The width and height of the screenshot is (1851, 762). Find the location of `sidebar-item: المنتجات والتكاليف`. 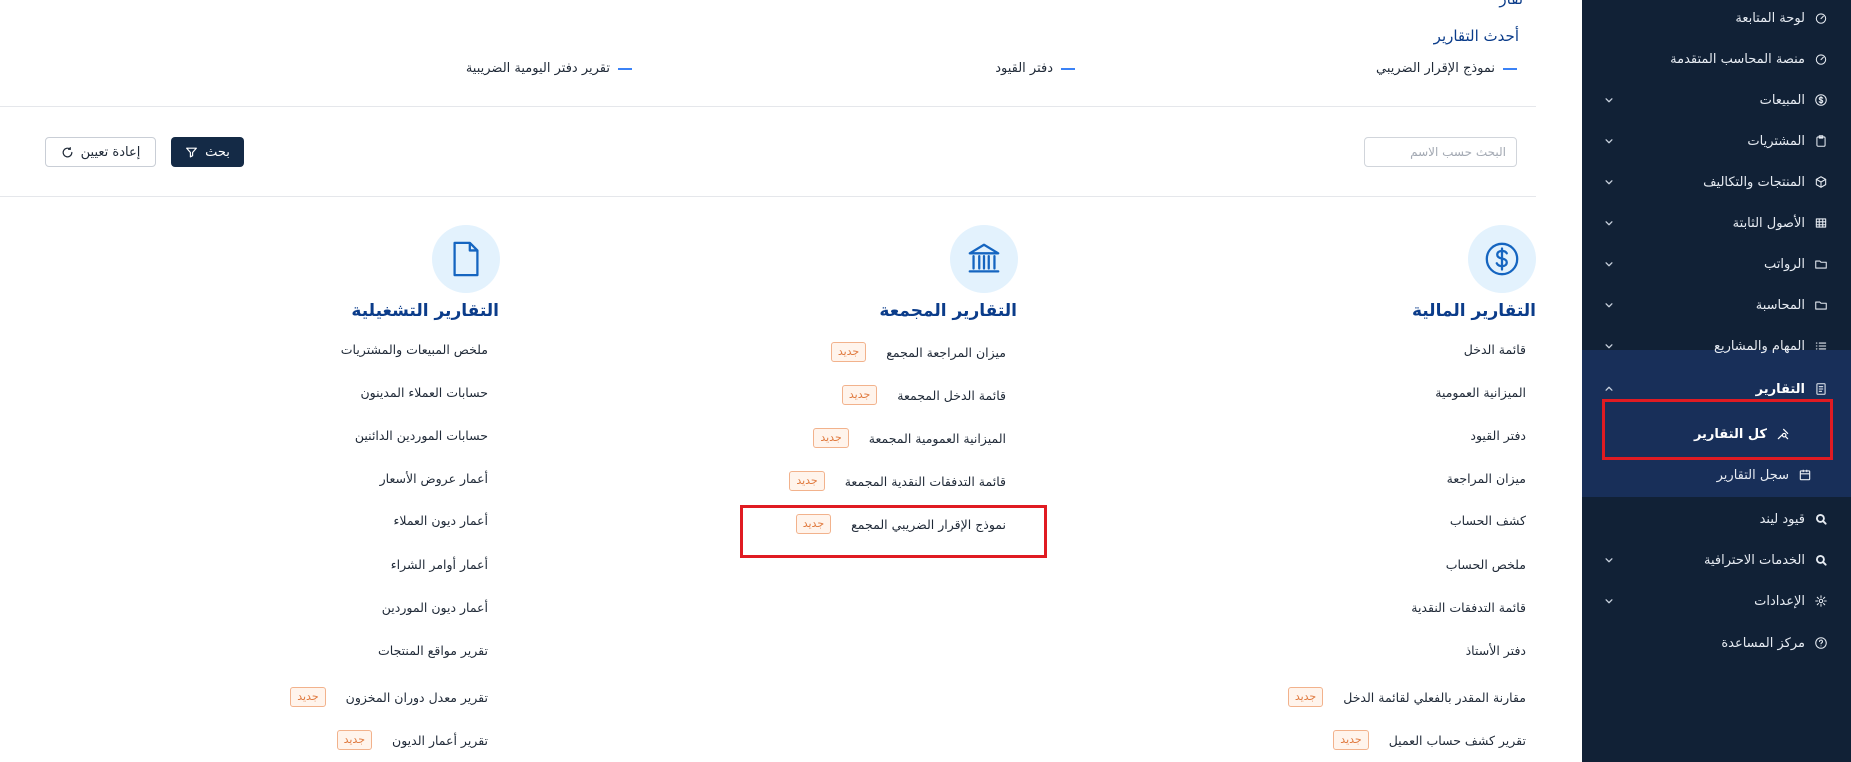

sidebar-item: المنتجات والتكاليف is located at coordinates (1716, 182).